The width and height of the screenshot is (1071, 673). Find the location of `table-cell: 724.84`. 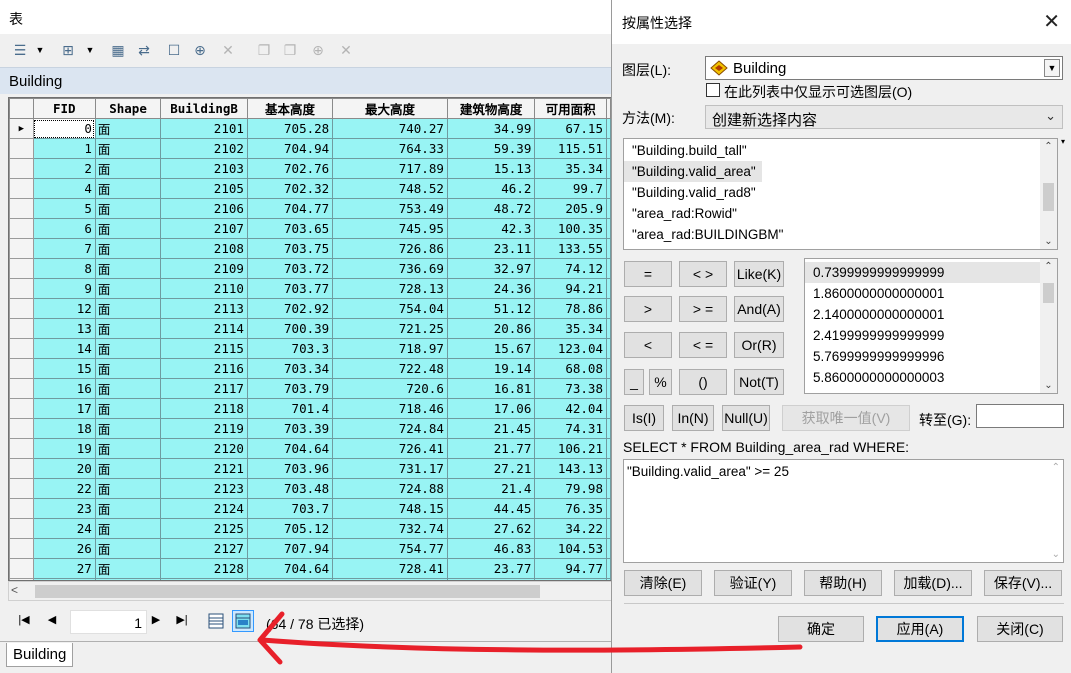

table-cell: 724.84 is located at coordinates (390, 428).